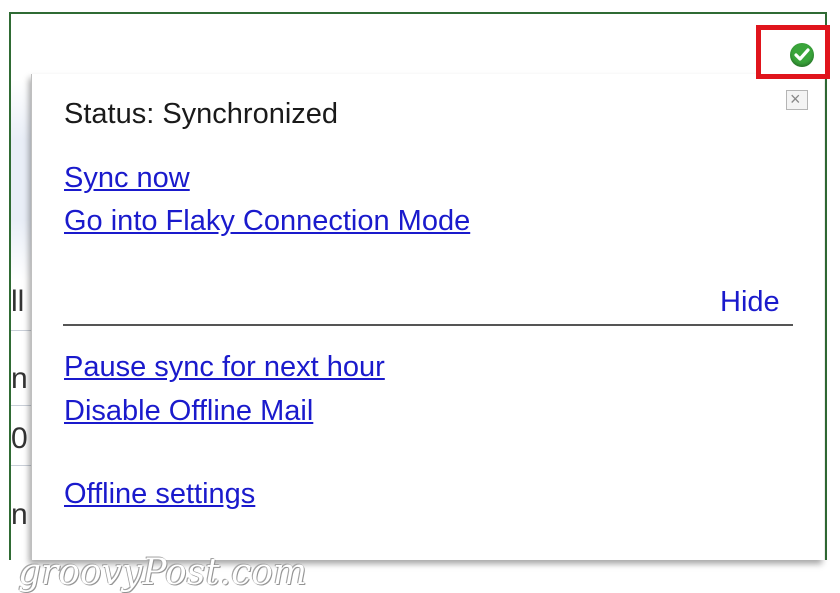  Describe the element at coordinates (159, 494) in the screenshot. I see `offline-settings-link: Offline settings` at that location.